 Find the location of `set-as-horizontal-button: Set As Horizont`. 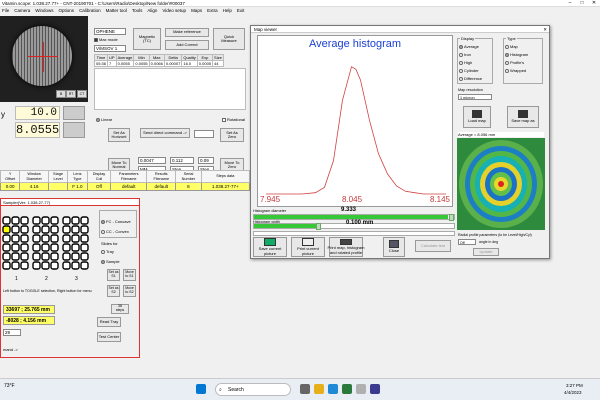

set-as-horizontal-button: Set As Horizont is located at coordinates (119, 135).